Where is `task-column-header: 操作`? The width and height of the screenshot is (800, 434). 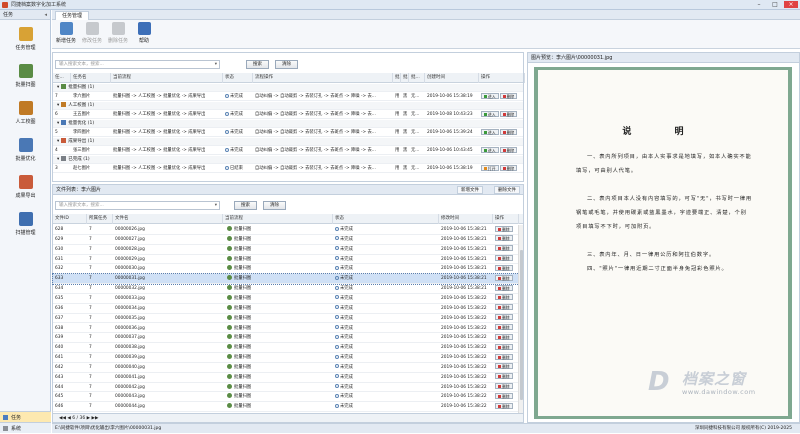
task-column-header: 操作 is located at coordinates (502, 78).